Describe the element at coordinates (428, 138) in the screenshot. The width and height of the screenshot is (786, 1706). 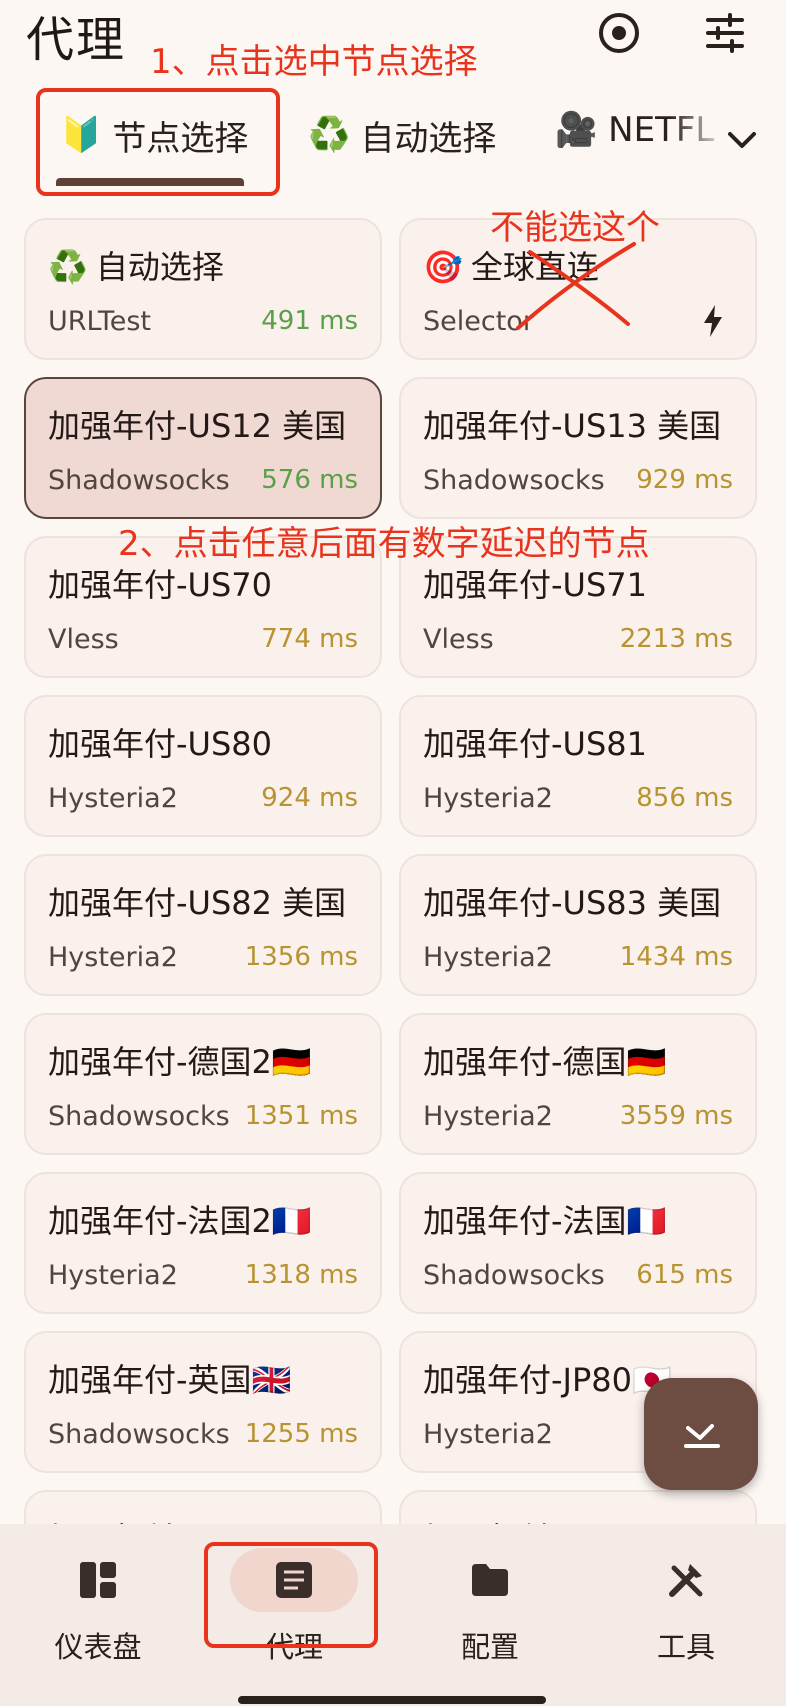
I see `tab-label: 自动选择` at that location.